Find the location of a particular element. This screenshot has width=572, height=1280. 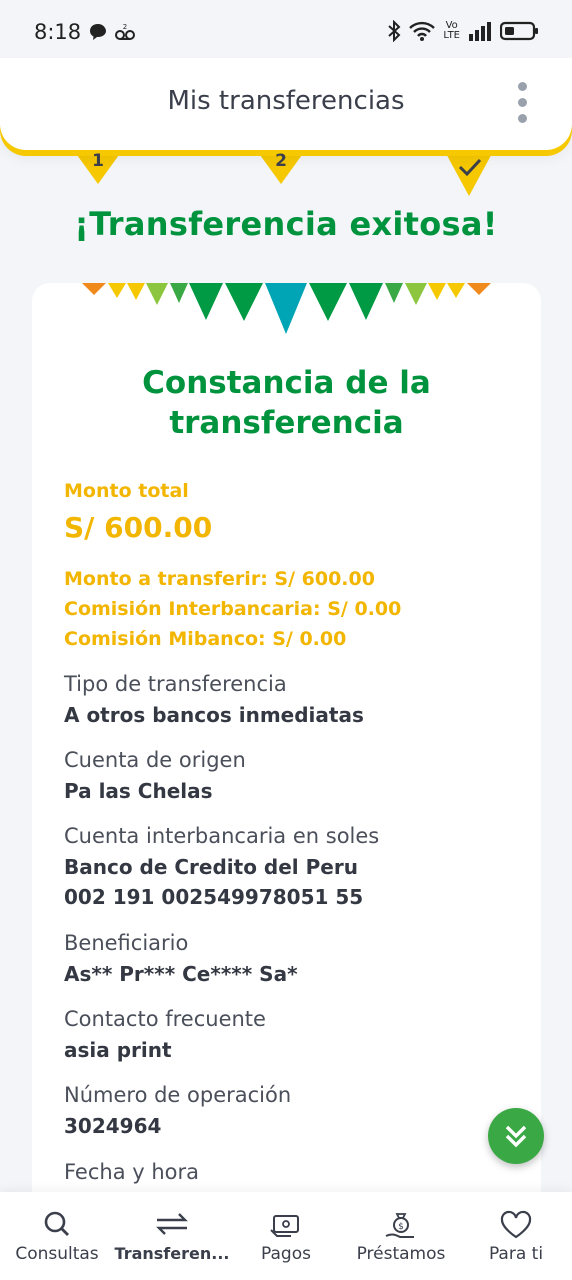

status-time: 8:18 is located at coordinates (58, 32).